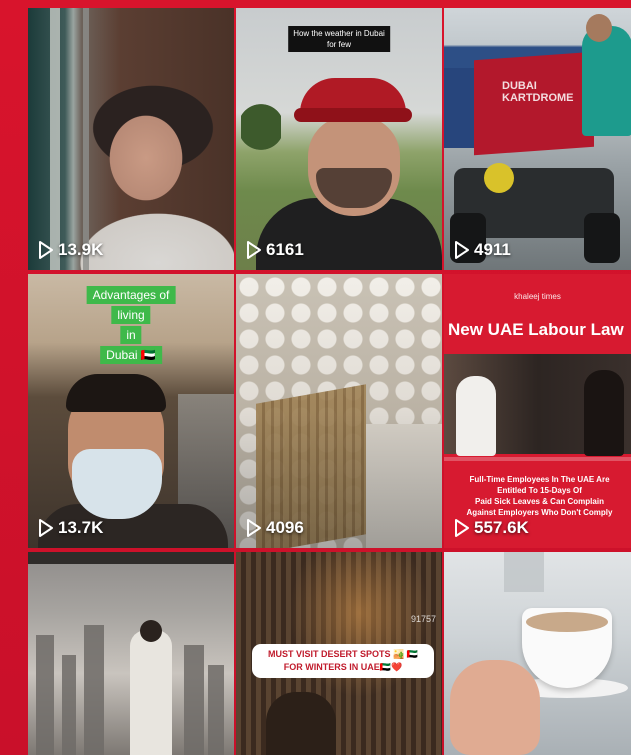 This screenshot has height=755, width=631. What do you see at coordinates (538, 92) in the screenshot?
I see `banner-logo-text: DUBAI KARTDROME` at bounding box center [538, 92].